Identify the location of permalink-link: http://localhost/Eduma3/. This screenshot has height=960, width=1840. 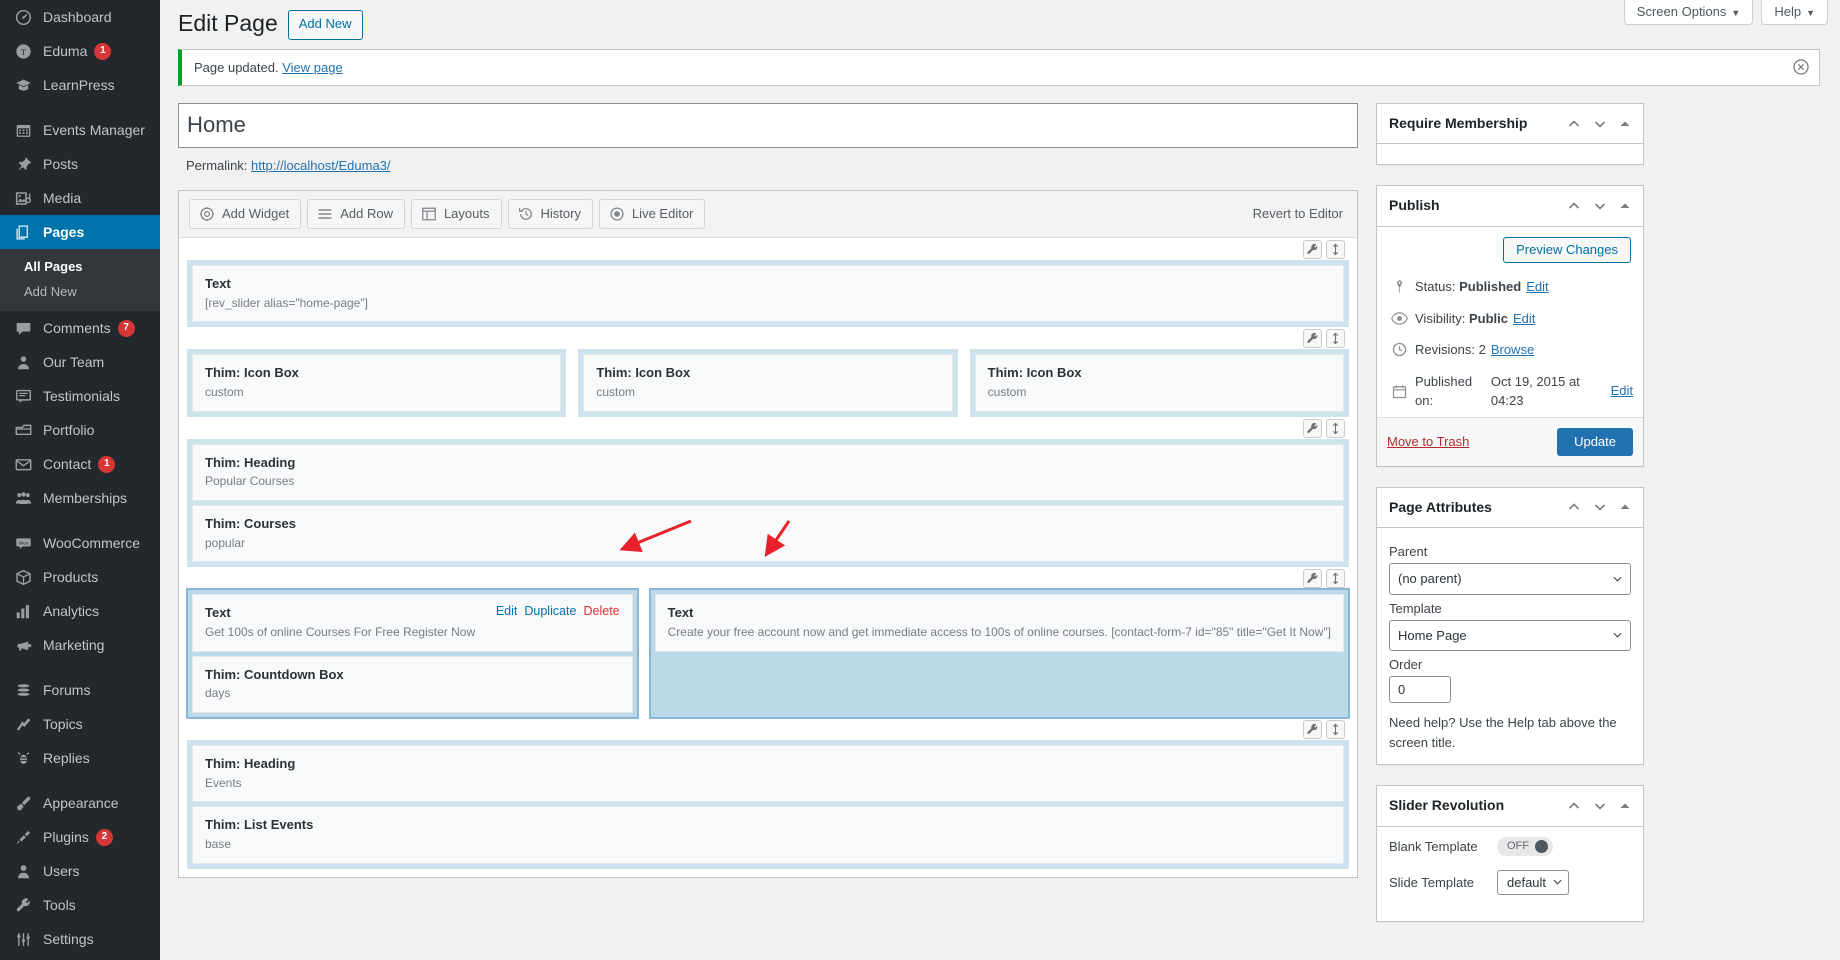
(320, 165).